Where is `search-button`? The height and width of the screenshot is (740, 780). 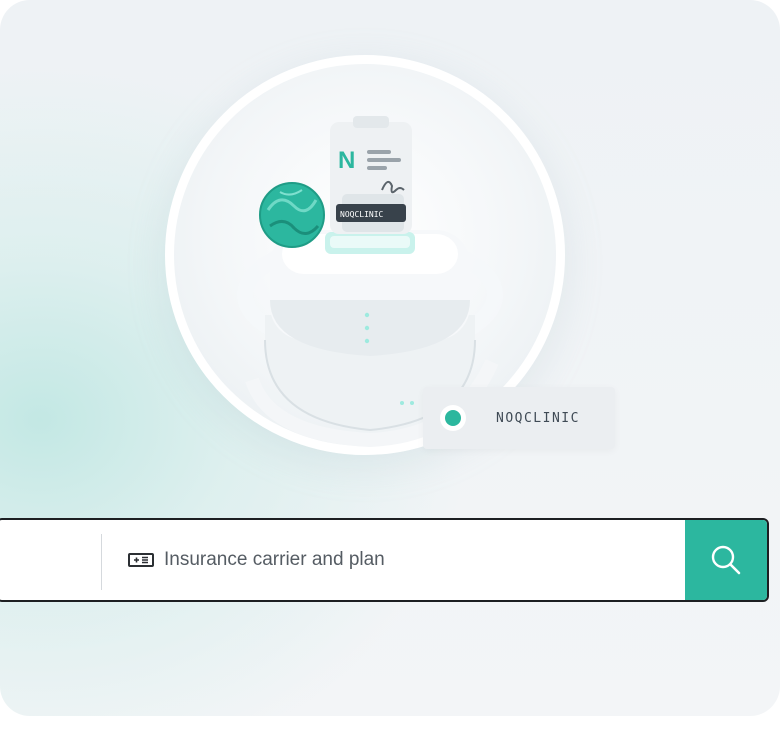
search-button is located at coordinates (726, 560).